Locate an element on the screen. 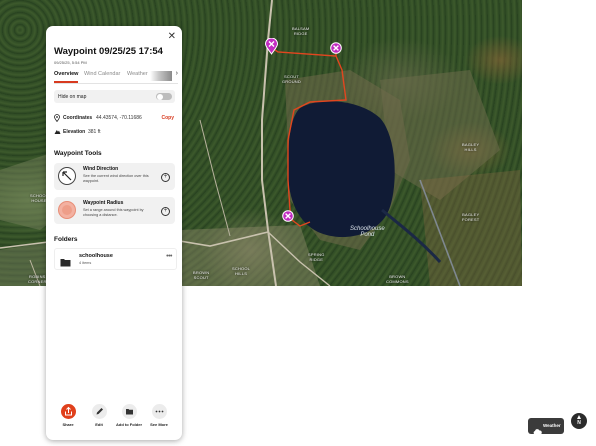 The height and width of the screenshot is (446, 596). share-icon is located at coordinates (68, 411).